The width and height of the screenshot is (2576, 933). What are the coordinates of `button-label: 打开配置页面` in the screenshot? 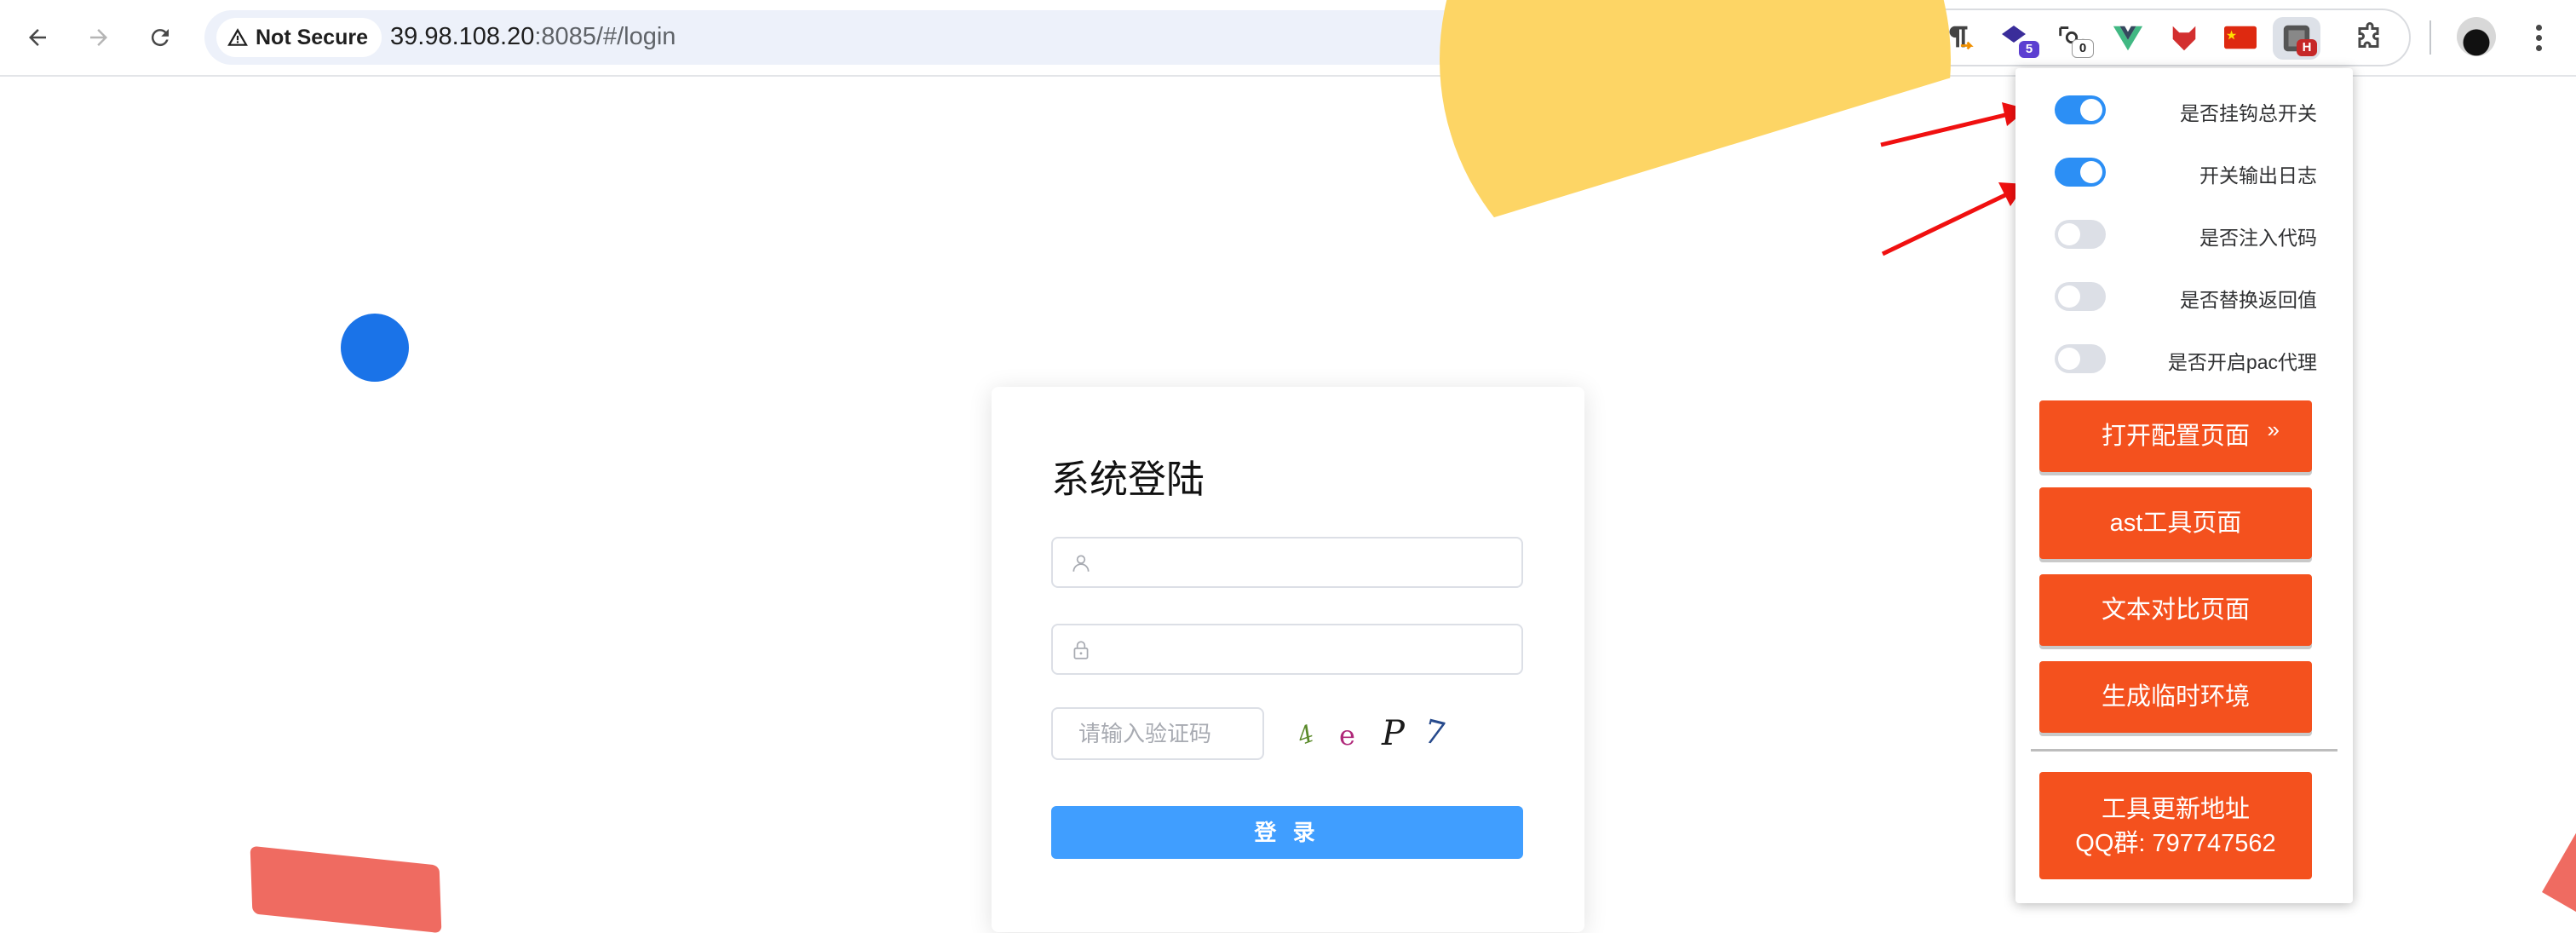 It's located at (2176, 436).